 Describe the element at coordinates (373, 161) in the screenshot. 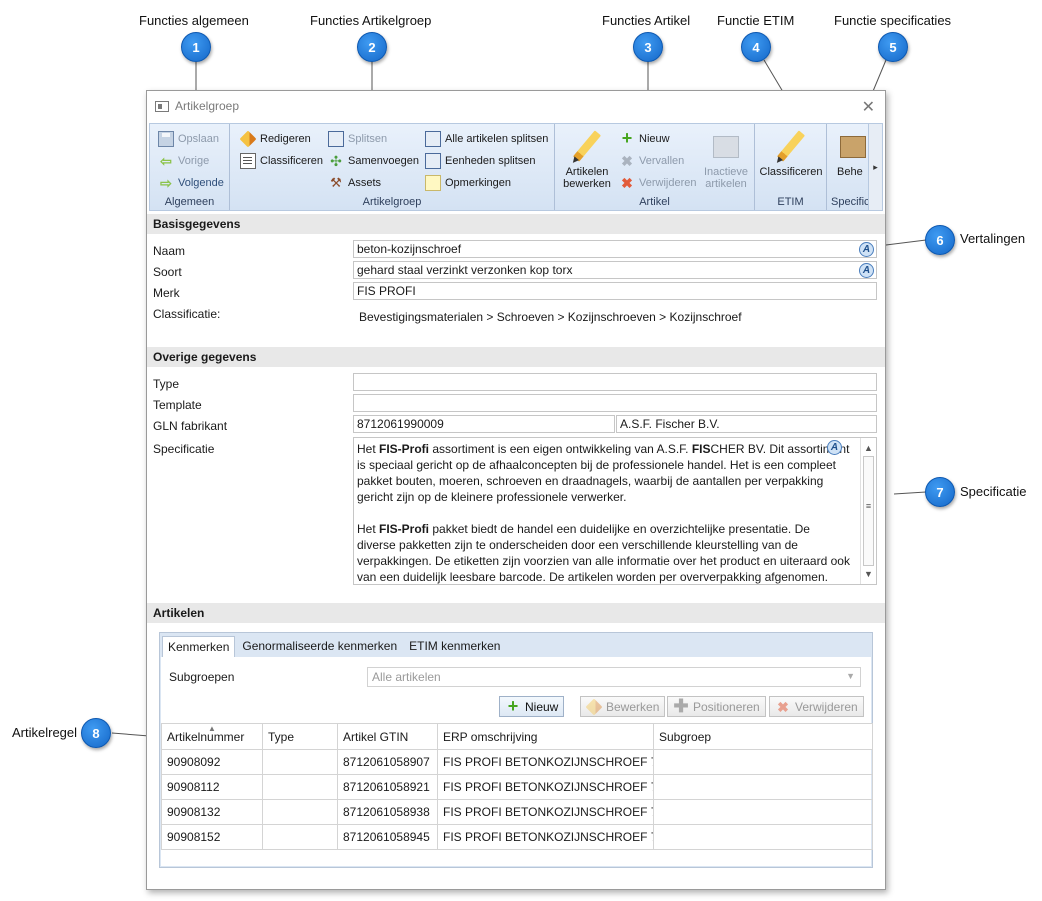

I see `merge-button: ✣ Samenvoegen` at that location.